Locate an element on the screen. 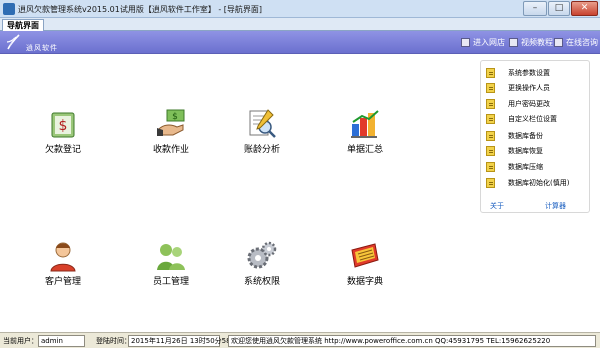  tile-label: 数据字典 is located at coordinates (364, 282).